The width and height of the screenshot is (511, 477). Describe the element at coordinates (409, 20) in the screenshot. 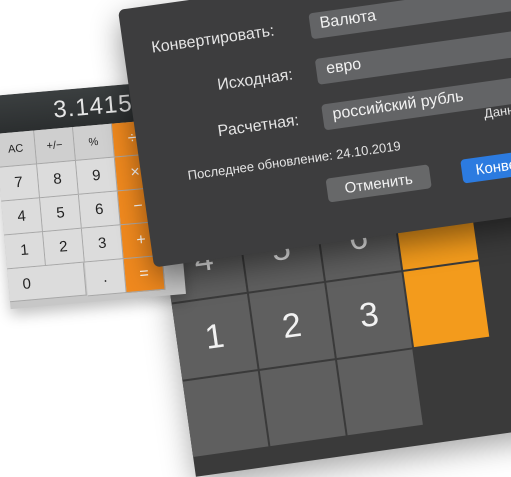

I see `convert-type-select: Валюта` at that location.